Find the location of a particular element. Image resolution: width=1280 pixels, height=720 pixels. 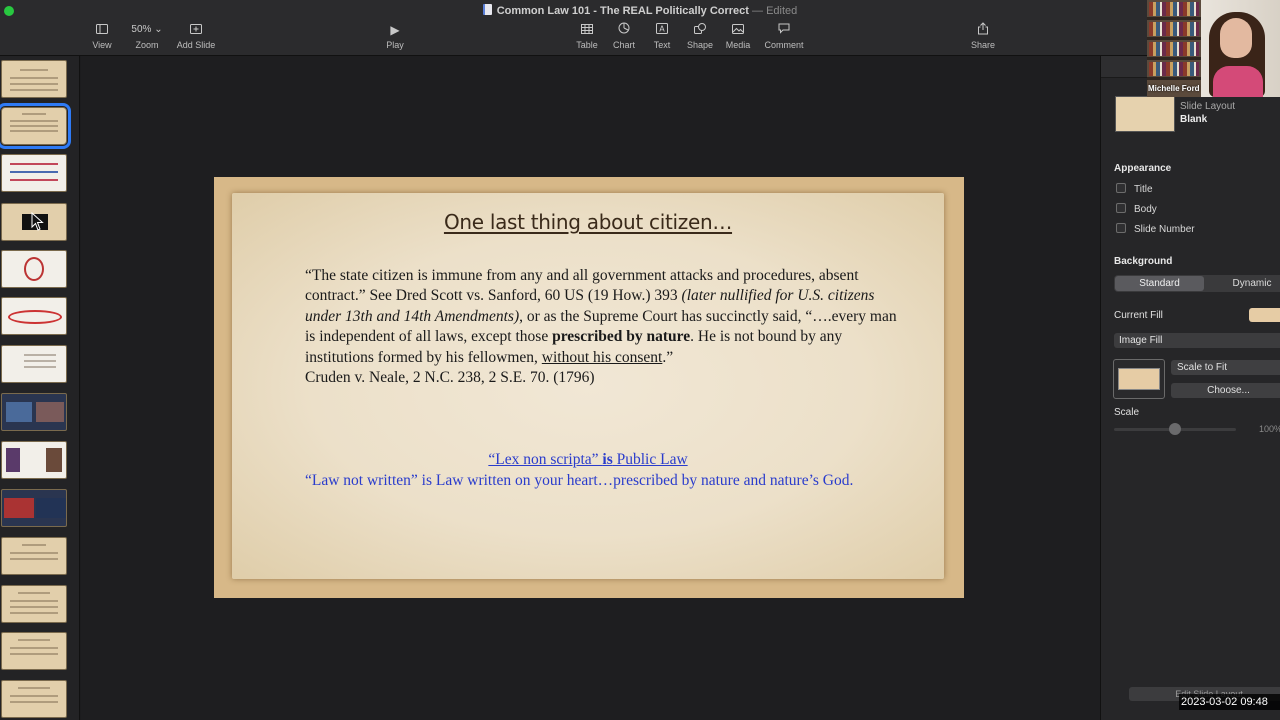

slide-navigator is located at coordinates (40, 388).